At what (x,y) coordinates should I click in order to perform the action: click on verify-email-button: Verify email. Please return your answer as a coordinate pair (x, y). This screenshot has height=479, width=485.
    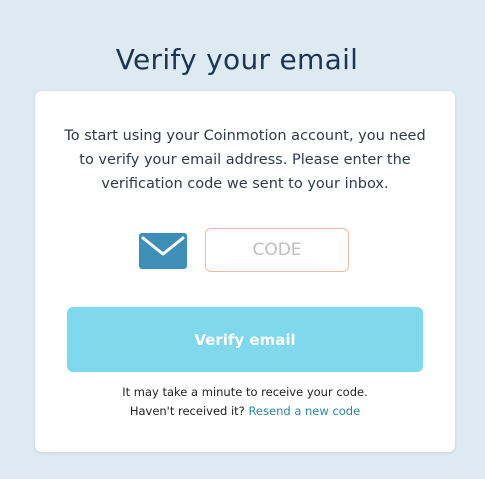
    Looking at the image, I should click on (245, 339).